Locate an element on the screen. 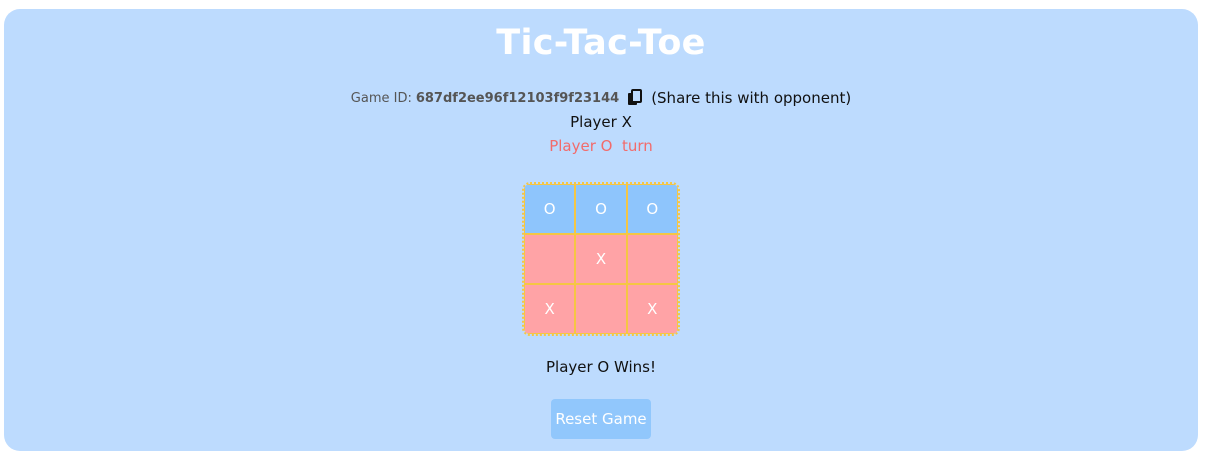 Image resolution: width=1215 pixels, height=466 pixels. turn-indicator: Player O turn is located at coordinates (601, 146).